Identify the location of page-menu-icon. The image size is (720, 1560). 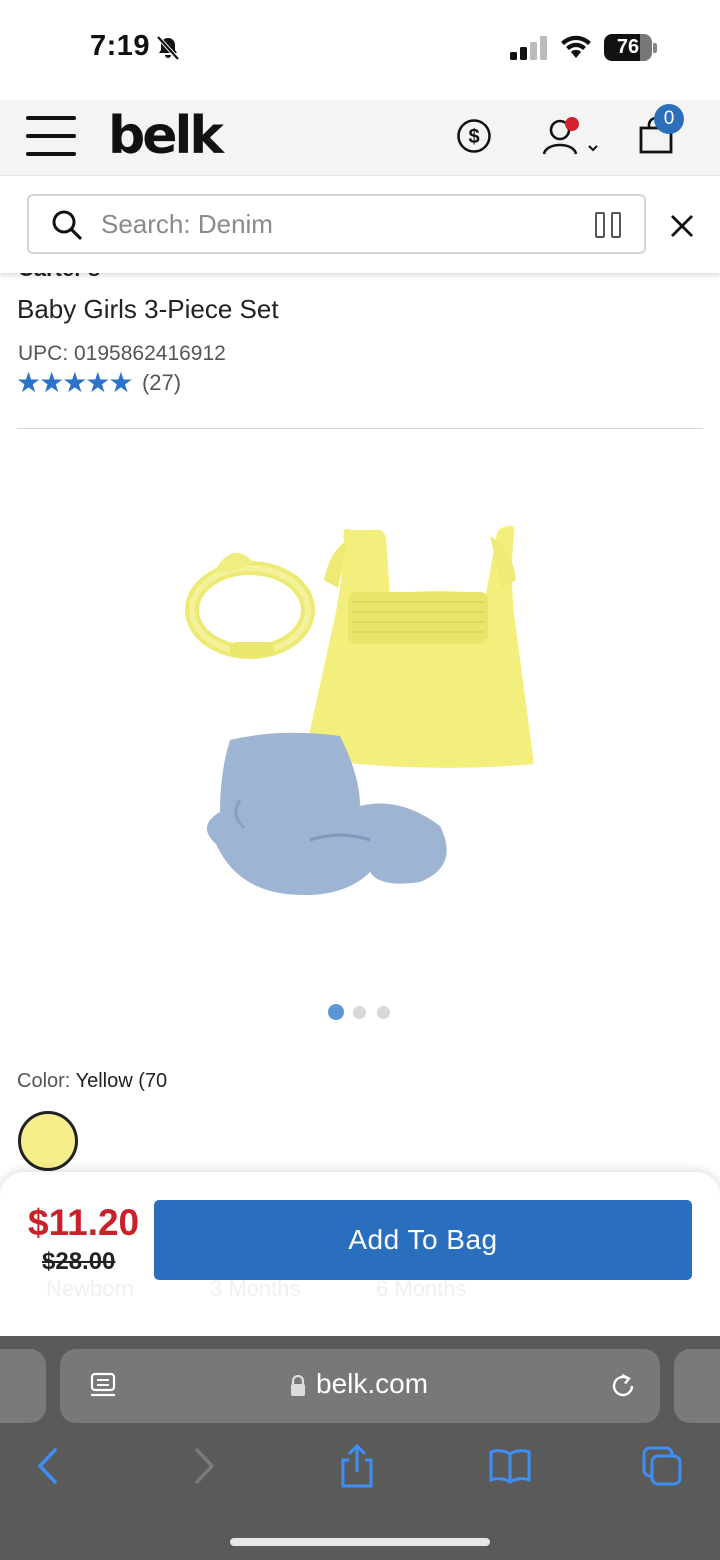
(103, 1386).